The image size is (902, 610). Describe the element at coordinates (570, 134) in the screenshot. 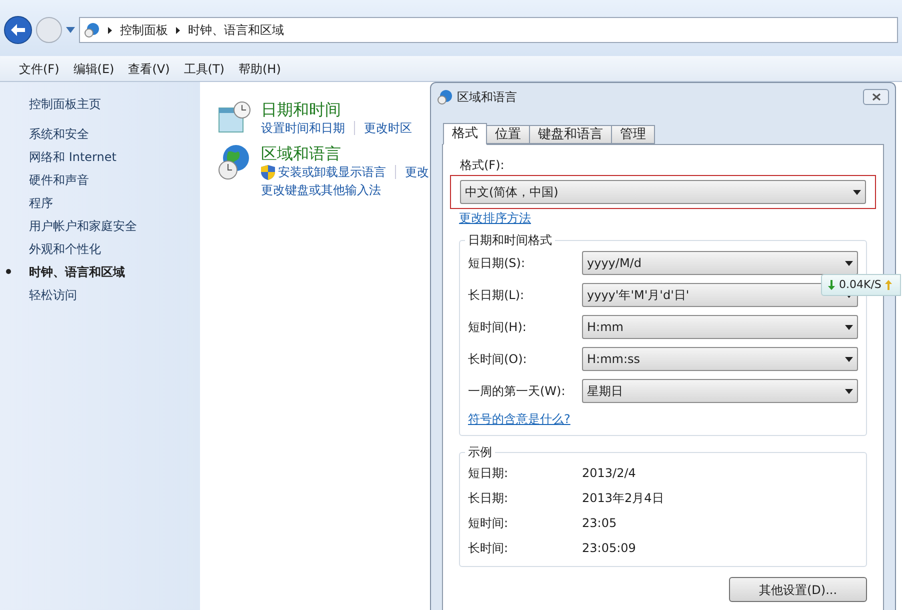

I see `tab: 键盘和语言` at that location.